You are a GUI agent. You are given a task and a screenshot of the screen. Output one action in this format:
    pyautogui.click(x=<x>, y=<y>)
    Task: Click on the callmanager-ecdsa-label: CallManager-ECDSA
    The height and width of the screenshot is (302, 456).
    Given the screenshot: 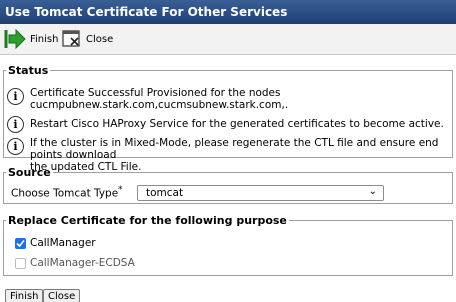 What is the action you would take?
    pyautogui.click(x=82, y=263)
    